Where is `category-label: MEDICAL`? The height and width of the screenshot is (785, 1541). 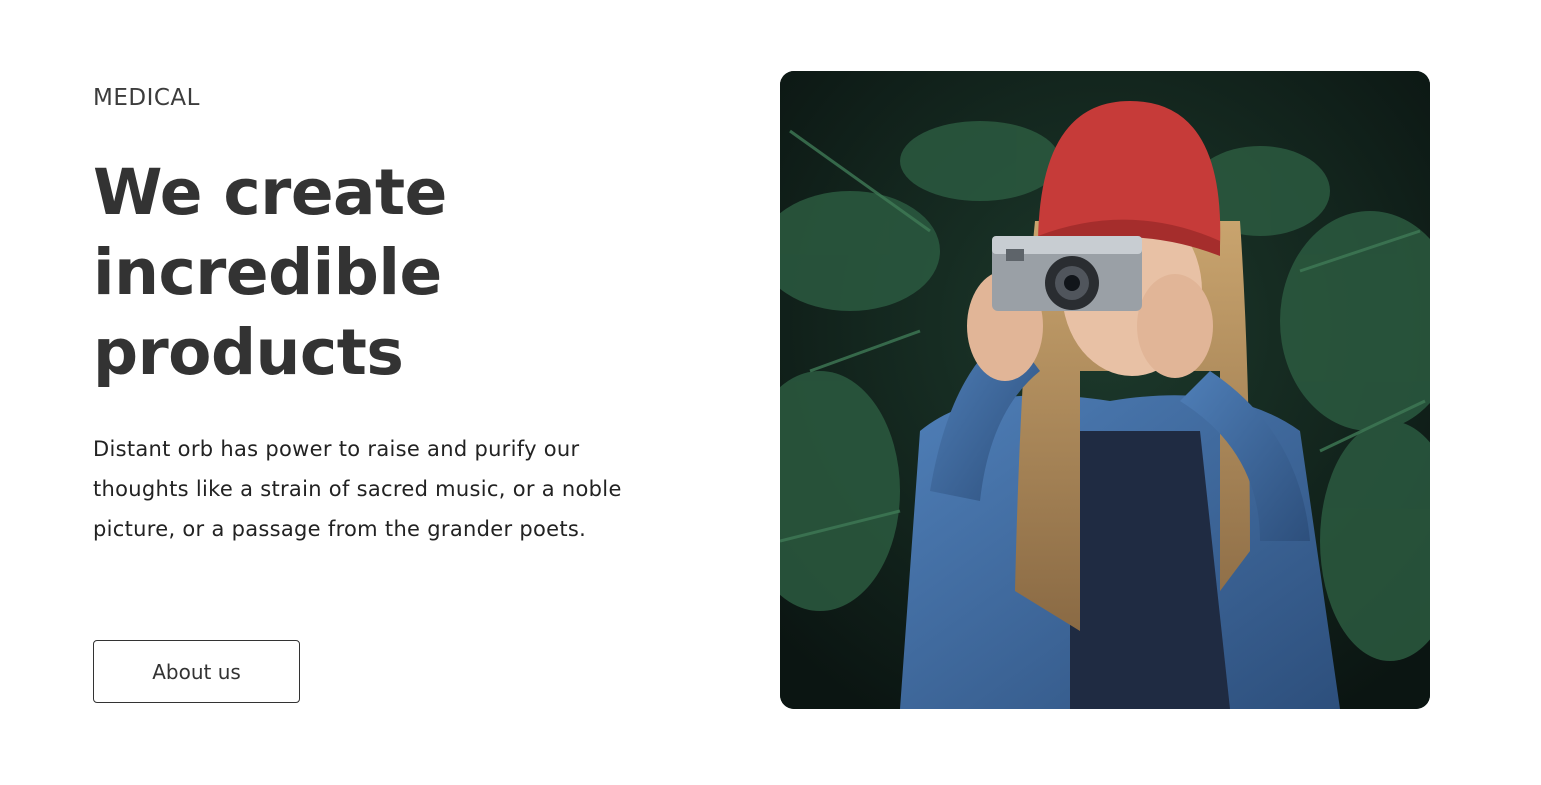
category-label: MEDICAL is located at coordinates (146, 98).